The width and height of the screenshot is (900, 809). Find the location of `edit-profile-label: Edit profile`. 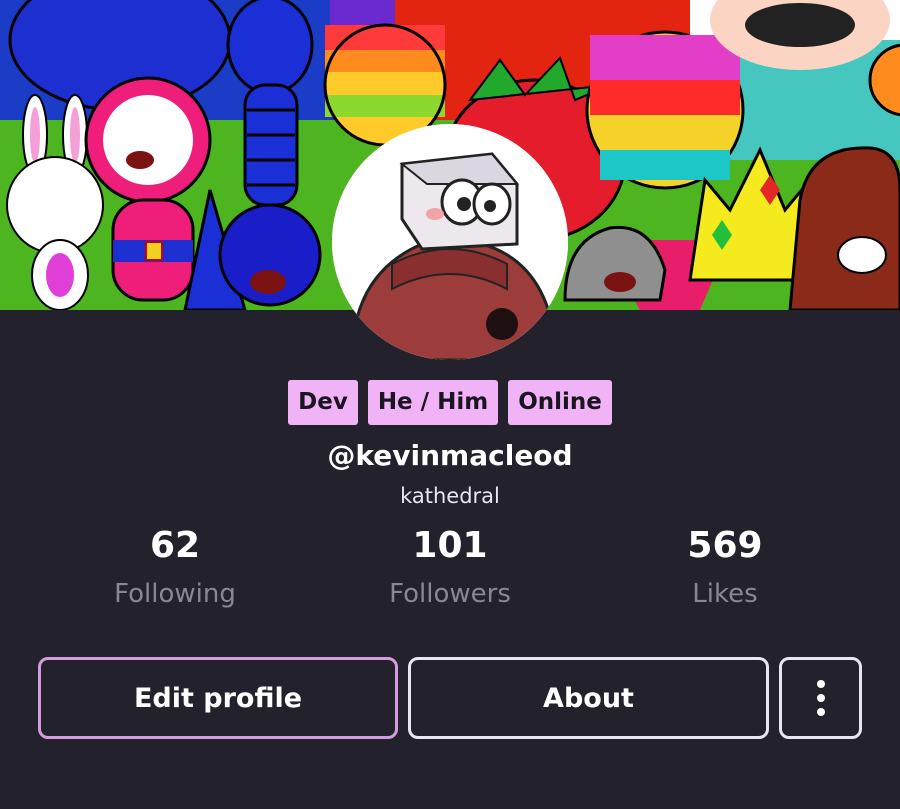

edit-profile-label: Edit profile is located at coordinates (218, 698).